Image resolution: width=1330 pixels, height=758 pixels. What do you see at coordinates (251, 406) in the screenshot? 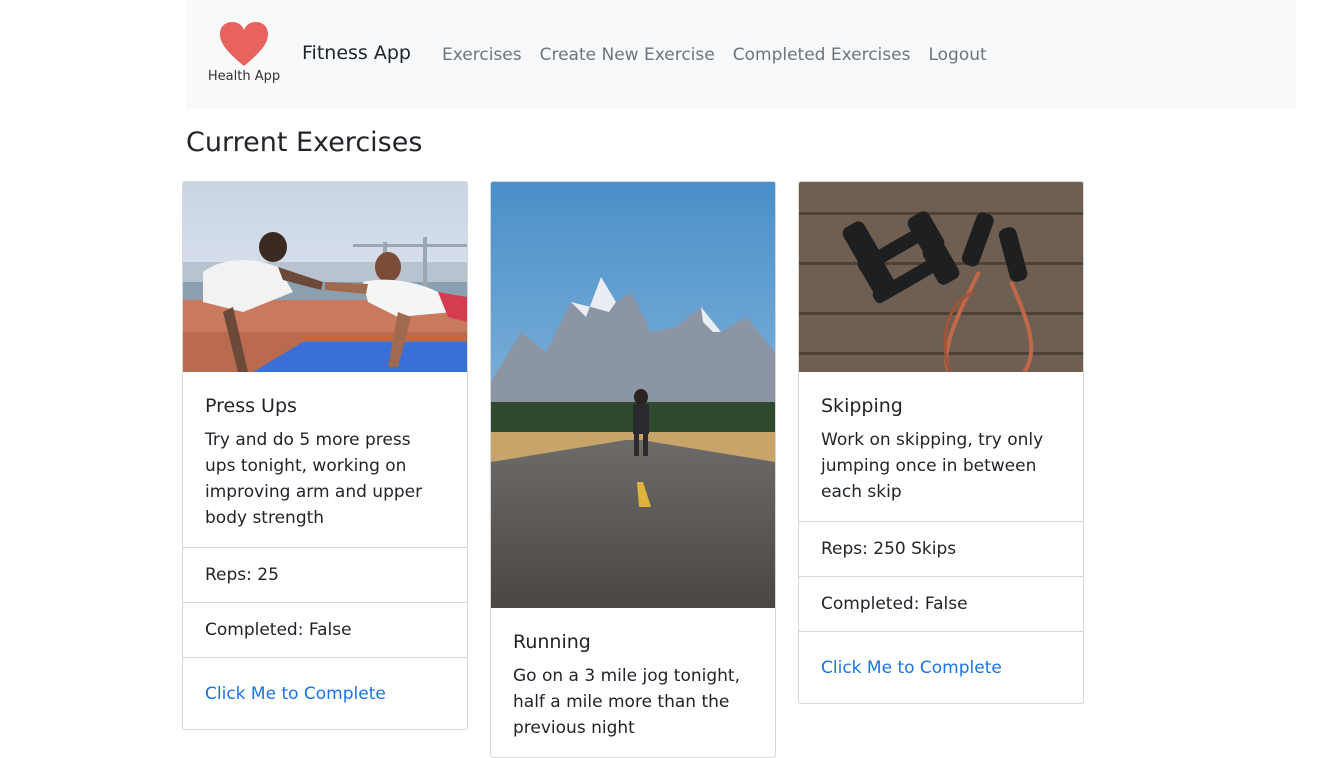
I see `card-title: Press Ups` at bounding box center [251, 406].